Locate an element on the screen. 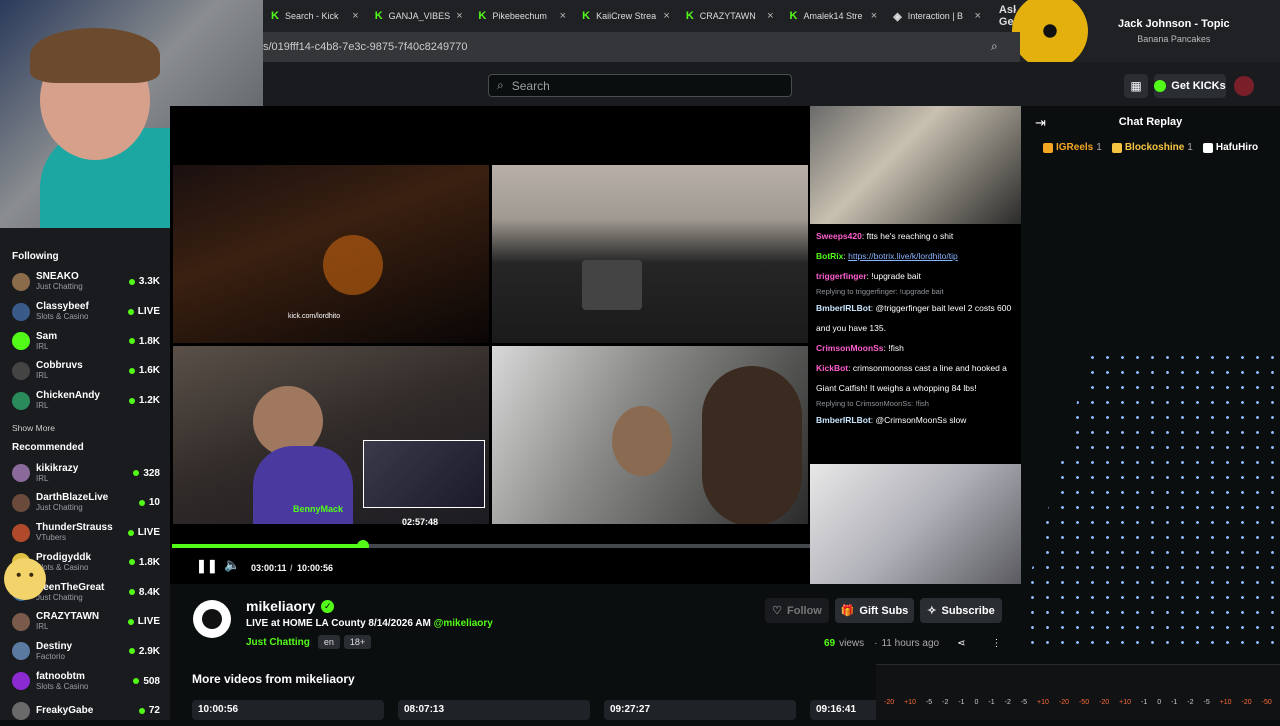  collapse-chat-icon: ⇥ is located at coordinates (1040, 123).